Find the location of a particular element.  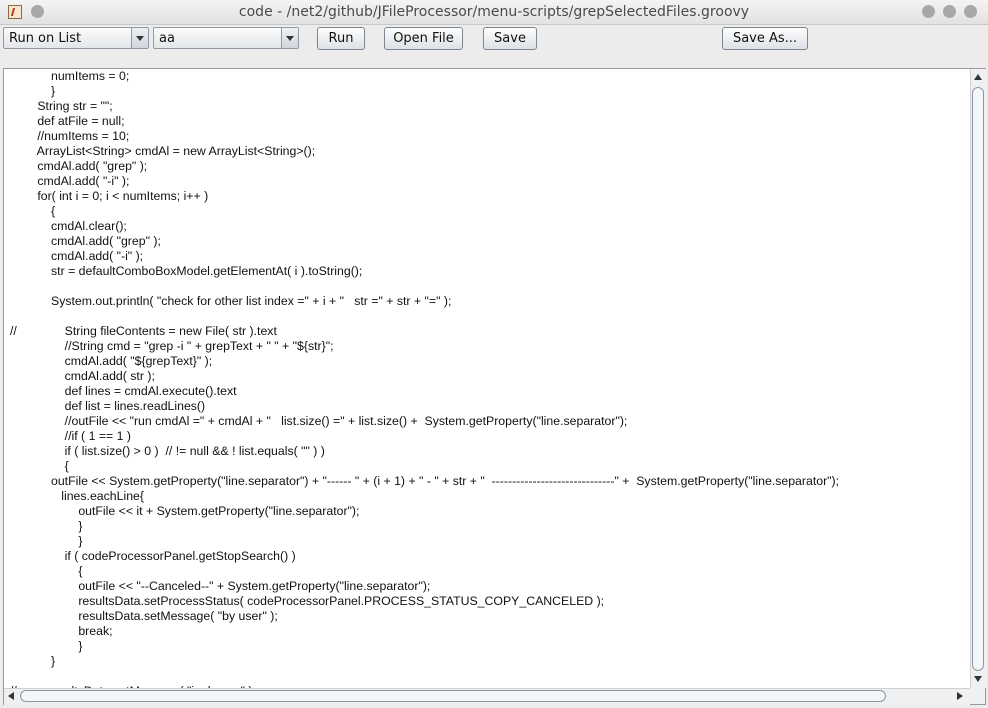

code-line: String str = ""; is located at coordinates (61, 106).